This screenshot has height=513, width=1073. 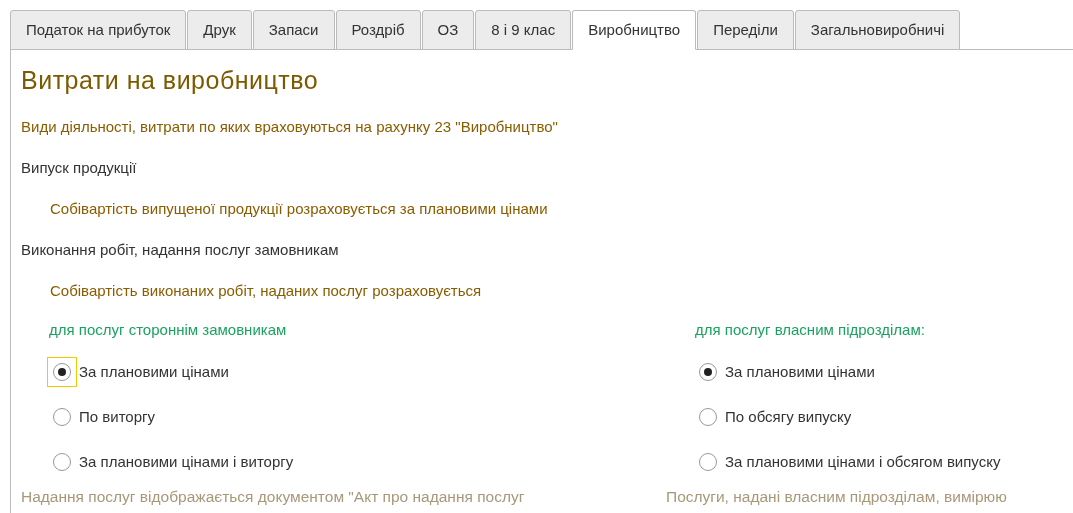 I want to click on text-line: Виконання робіт, надання послуг замовникам, so click(x=180, y=250).